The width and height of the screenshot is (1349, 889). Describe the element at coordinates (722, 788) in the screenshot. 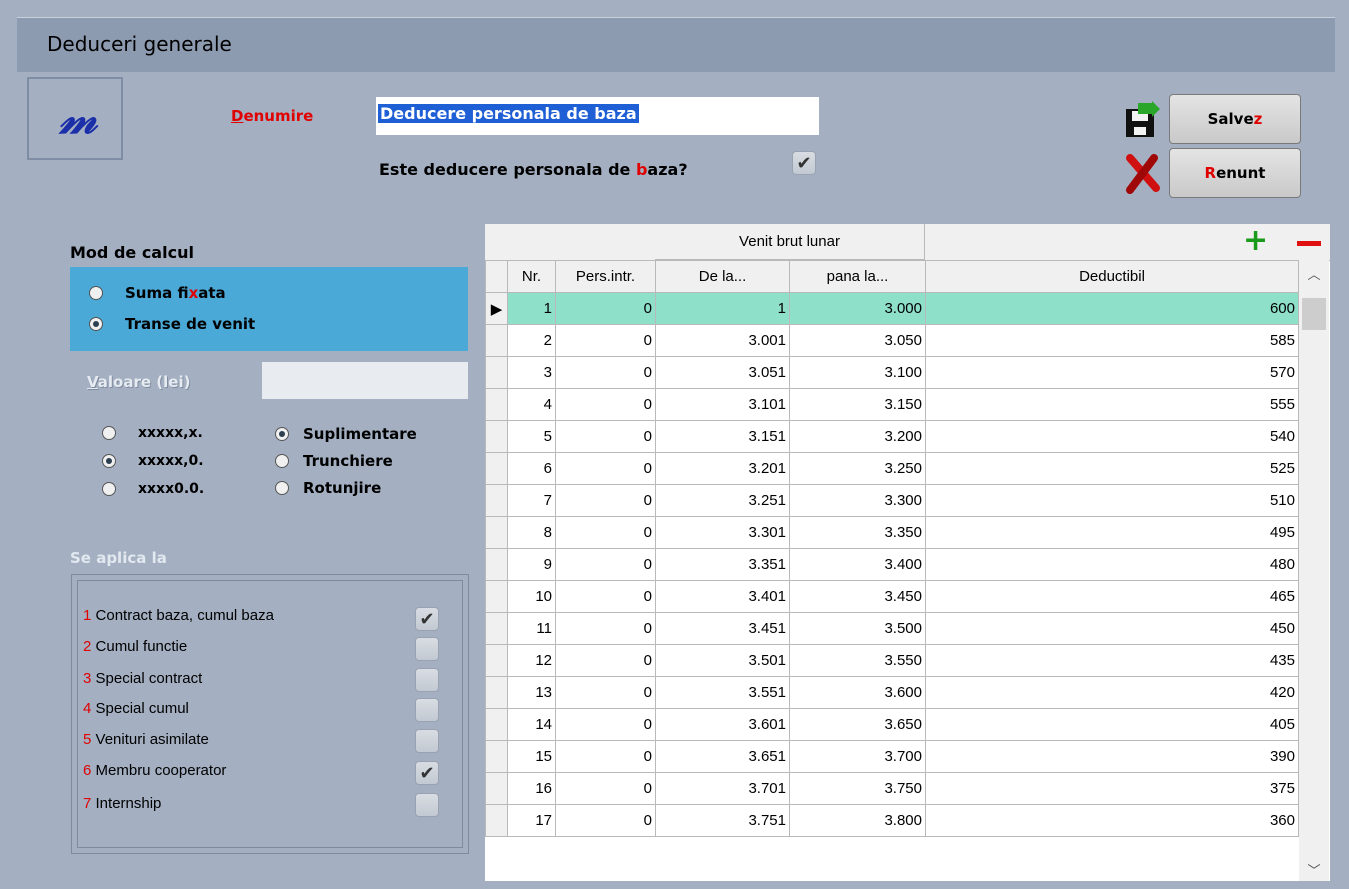

I see `cell-dela: 3.701` at that location.